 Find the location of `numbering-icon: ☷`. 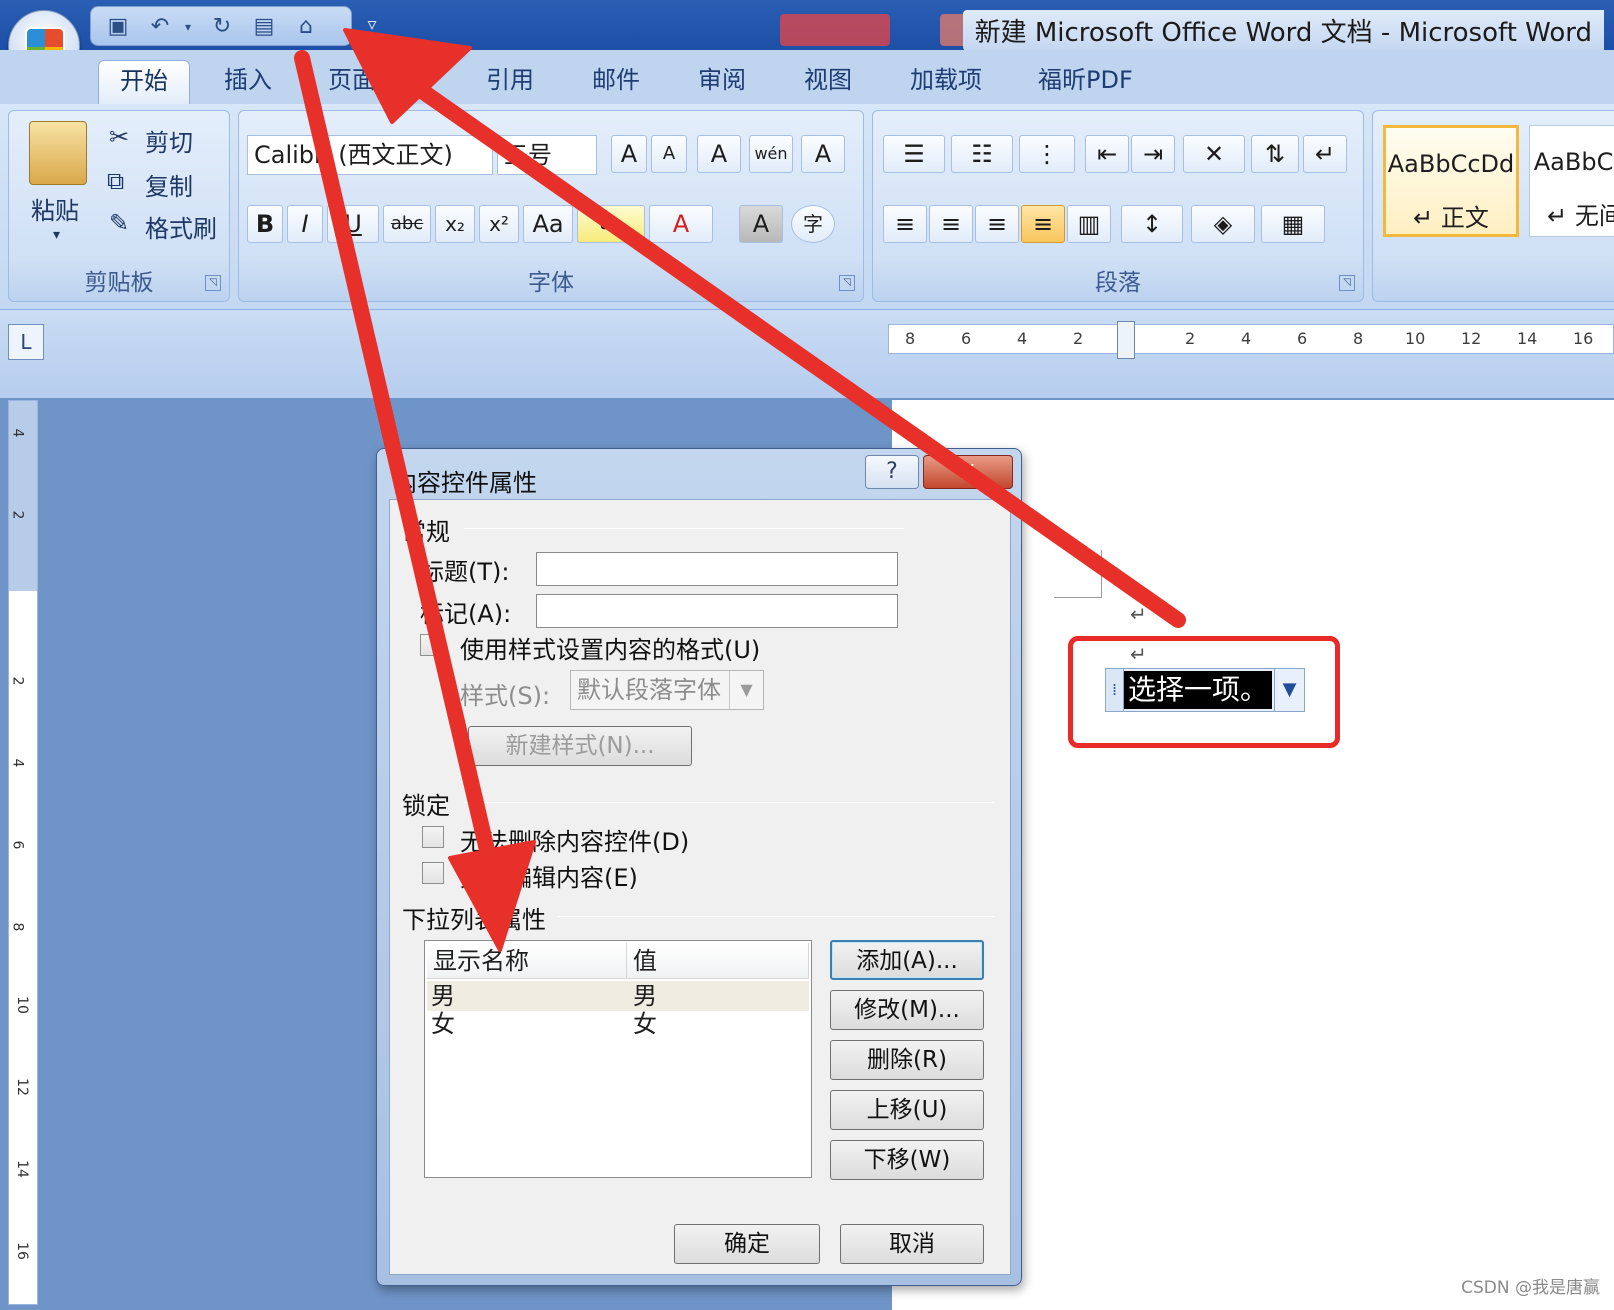

numbering-icon: ☷ is located at coordinates (982, 154).